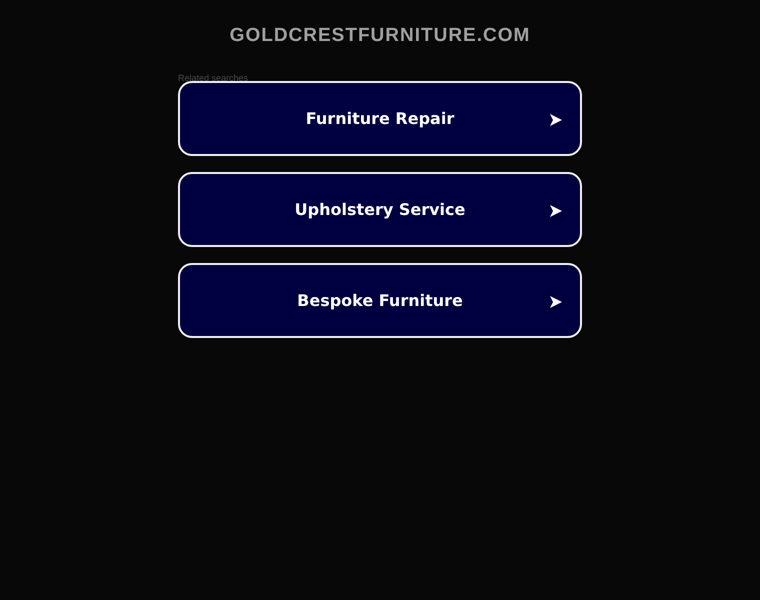 This screenshot has height=600, width=760. Describe the element at coordinates (380, 300) in the screenshot. I see `related-search-link: Bespoke Furniture` at that location.